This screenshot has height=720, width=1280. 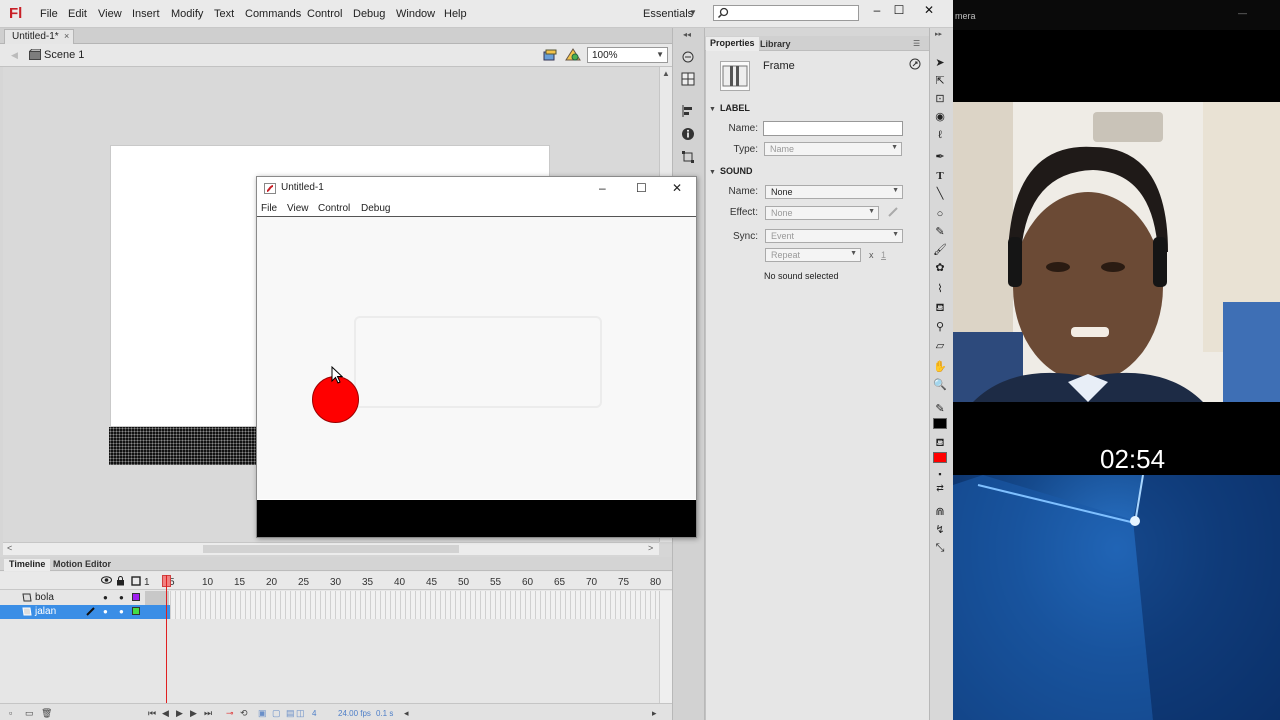 I want to click on layer-name: bola, so click(x=44, y=597).